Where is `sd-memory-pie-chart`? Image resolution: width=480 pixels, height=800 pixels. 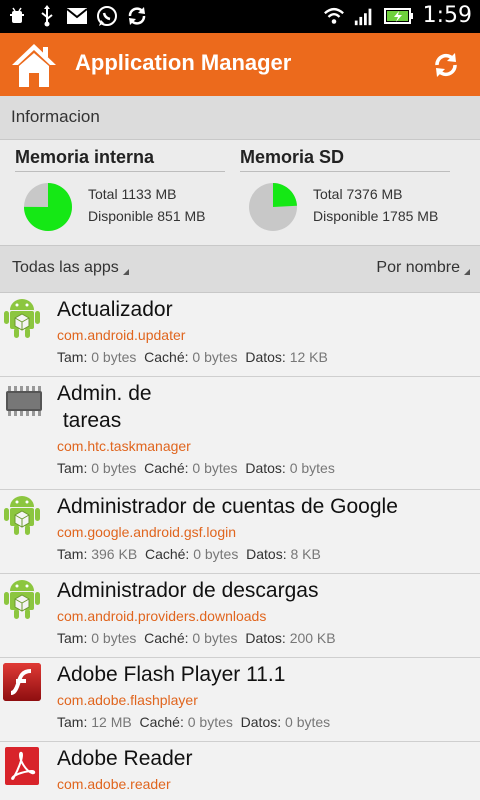
sd-memory-pie-chart is located at coordinates (273, 207).